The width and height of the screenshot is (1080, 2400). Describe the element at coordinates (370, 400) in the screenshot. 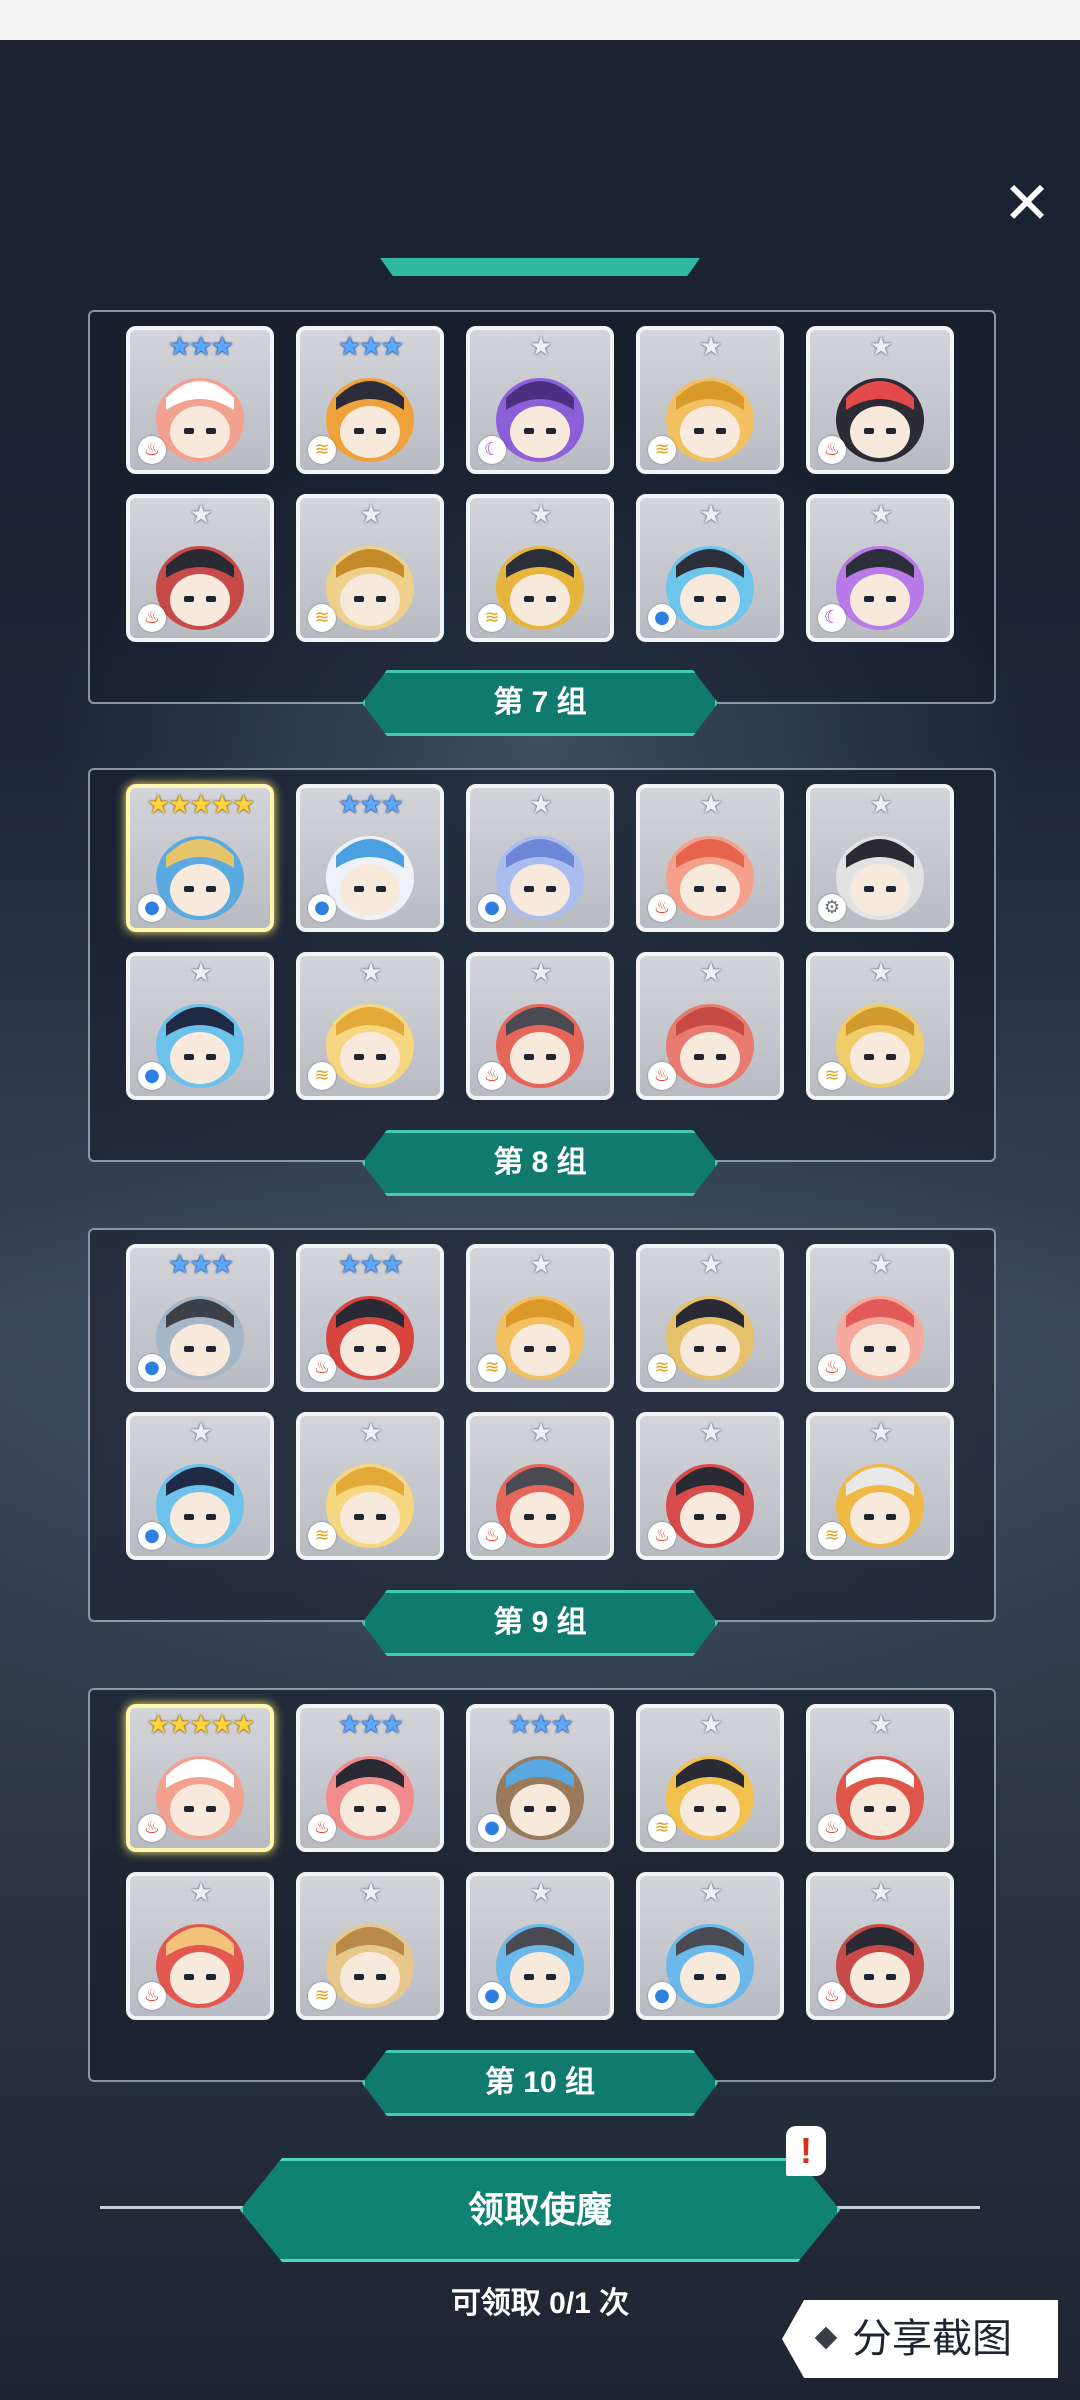

I see `familiar-card: ★★★ ≋` at that location.